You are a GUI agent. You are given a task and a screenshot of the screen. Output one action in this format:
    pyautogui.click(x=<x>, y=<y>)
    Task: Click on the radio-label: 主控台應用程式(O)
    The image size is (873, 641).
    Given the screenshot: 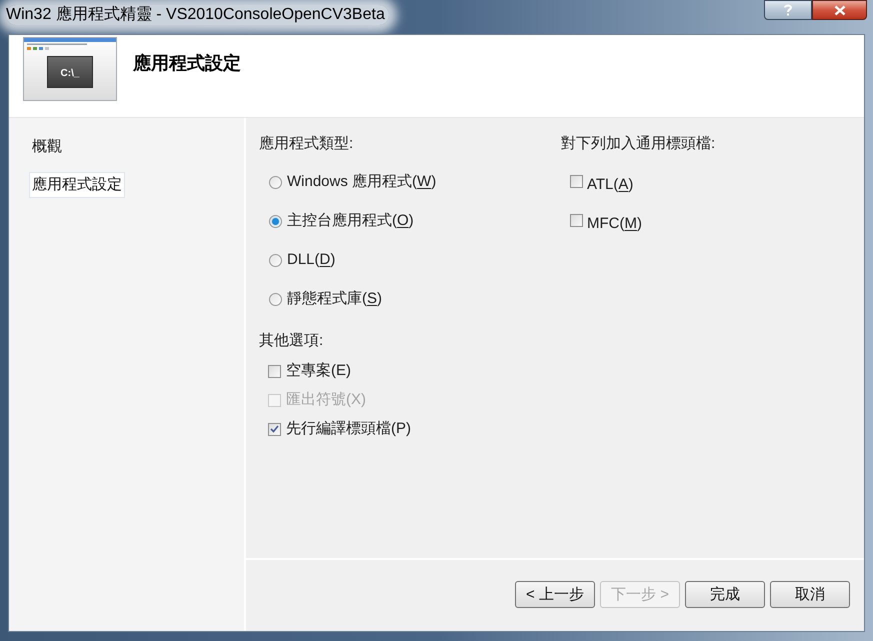 What is the action you would take?
    pyautogui.click(x=350, y=221)
    